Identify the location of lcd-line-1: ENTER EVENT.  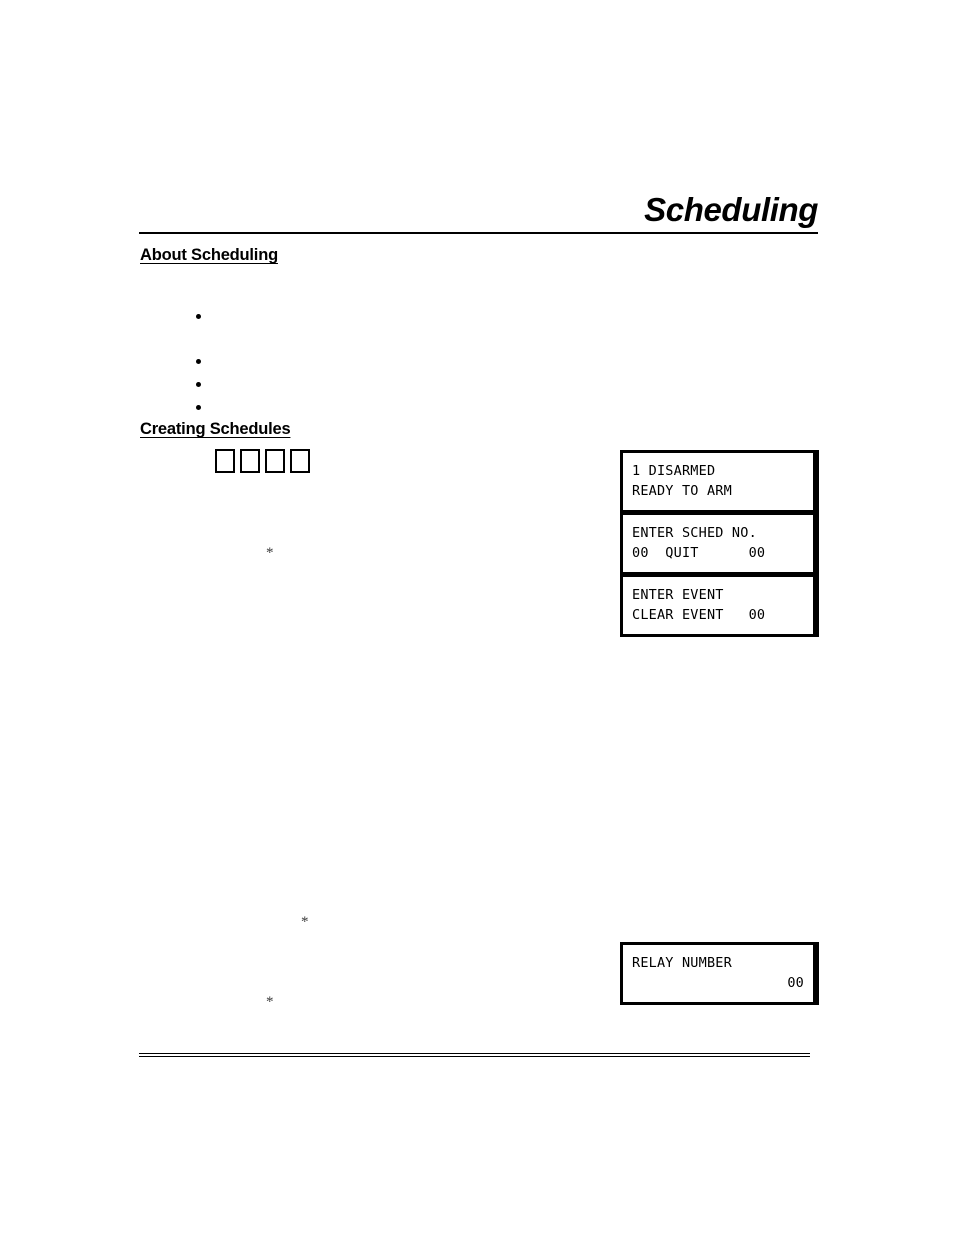
(678, 595).